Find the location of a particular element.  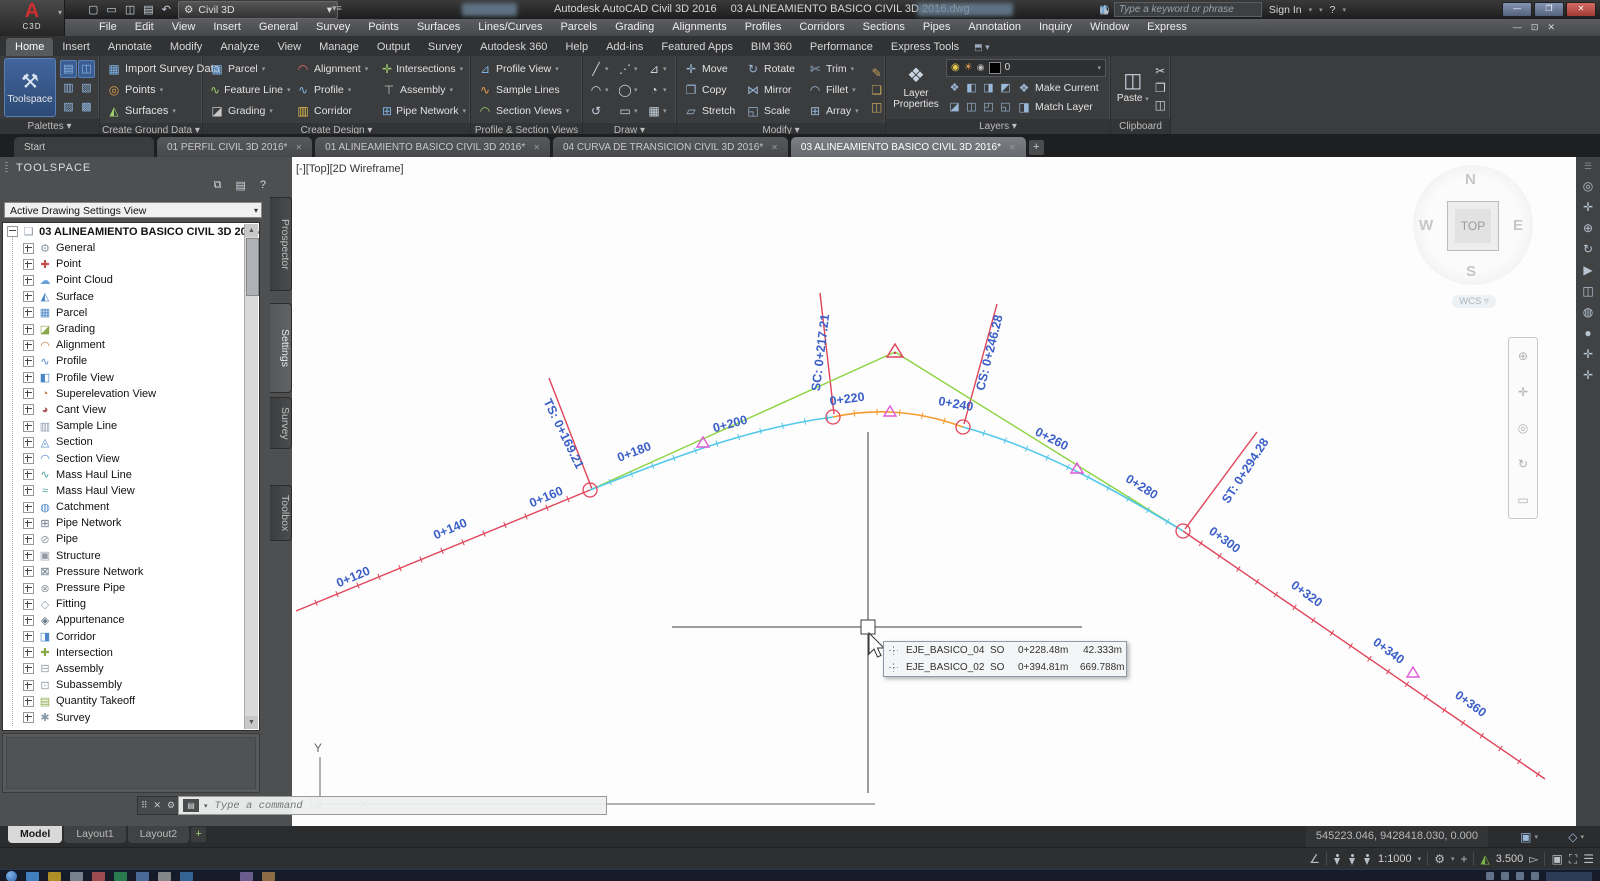

annotation-scale-value: 1:1000 is located at coordinates (1395, 859).